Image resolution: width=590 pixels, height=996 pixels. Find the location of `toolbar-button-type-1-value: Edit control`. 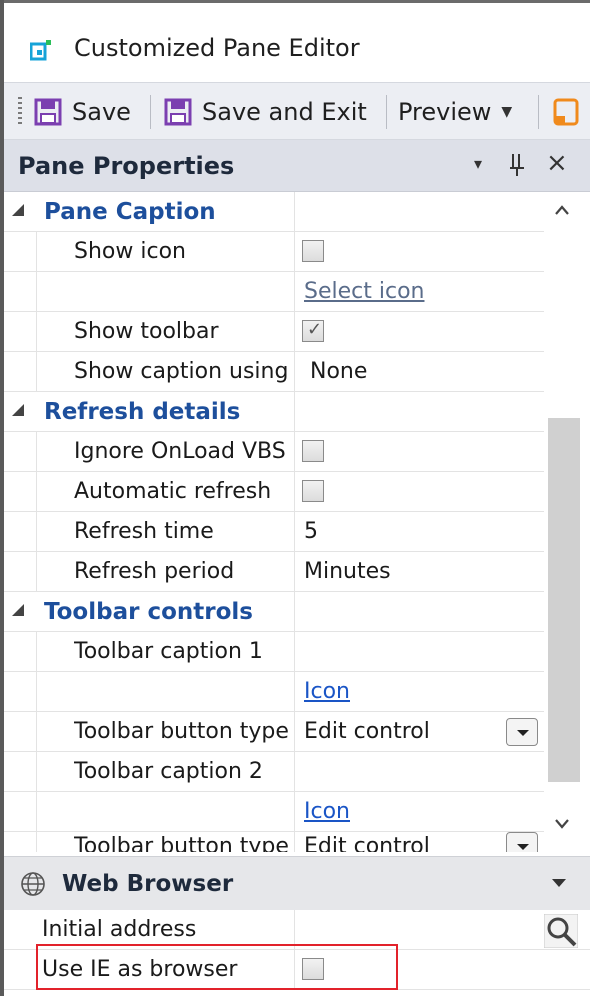

toolbar-button-type-1-value: Edit control is located at coordinates (367, 731).